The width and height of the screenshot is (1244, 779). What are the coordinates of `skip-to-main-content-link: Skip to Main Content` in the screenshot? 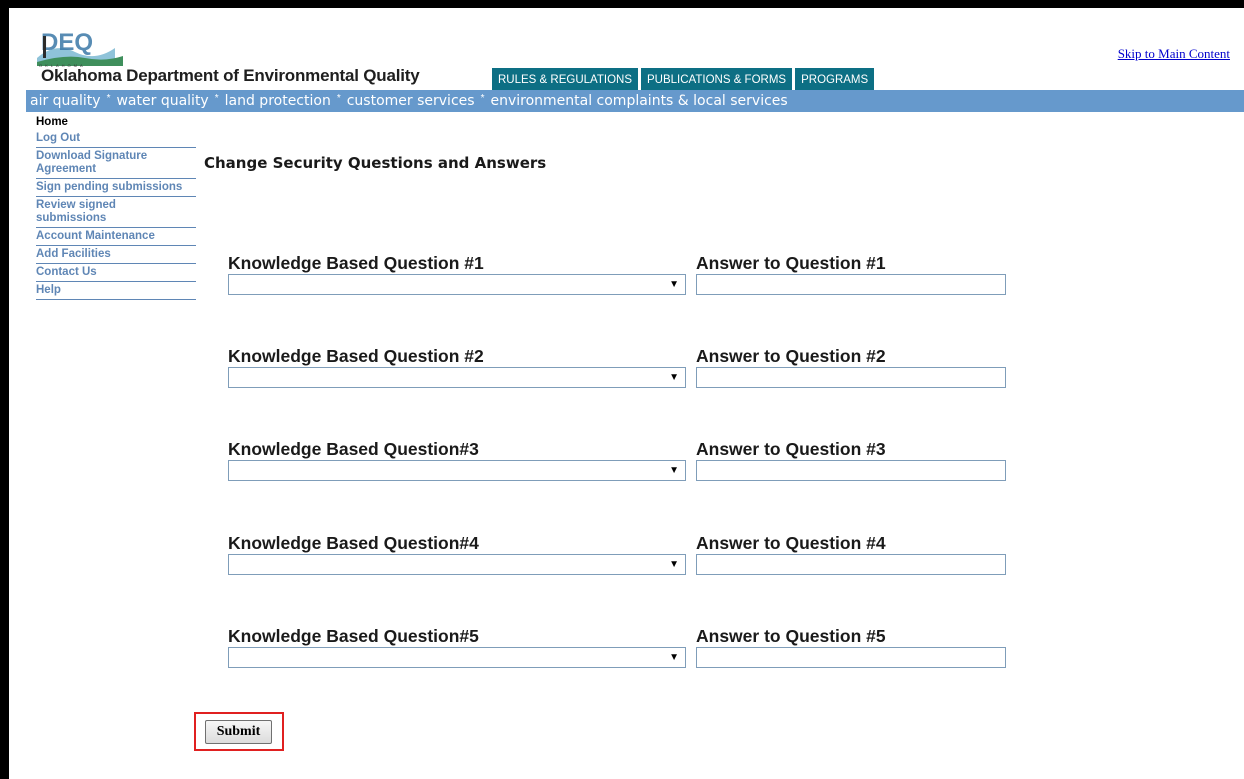 It's located at (1174, 54).